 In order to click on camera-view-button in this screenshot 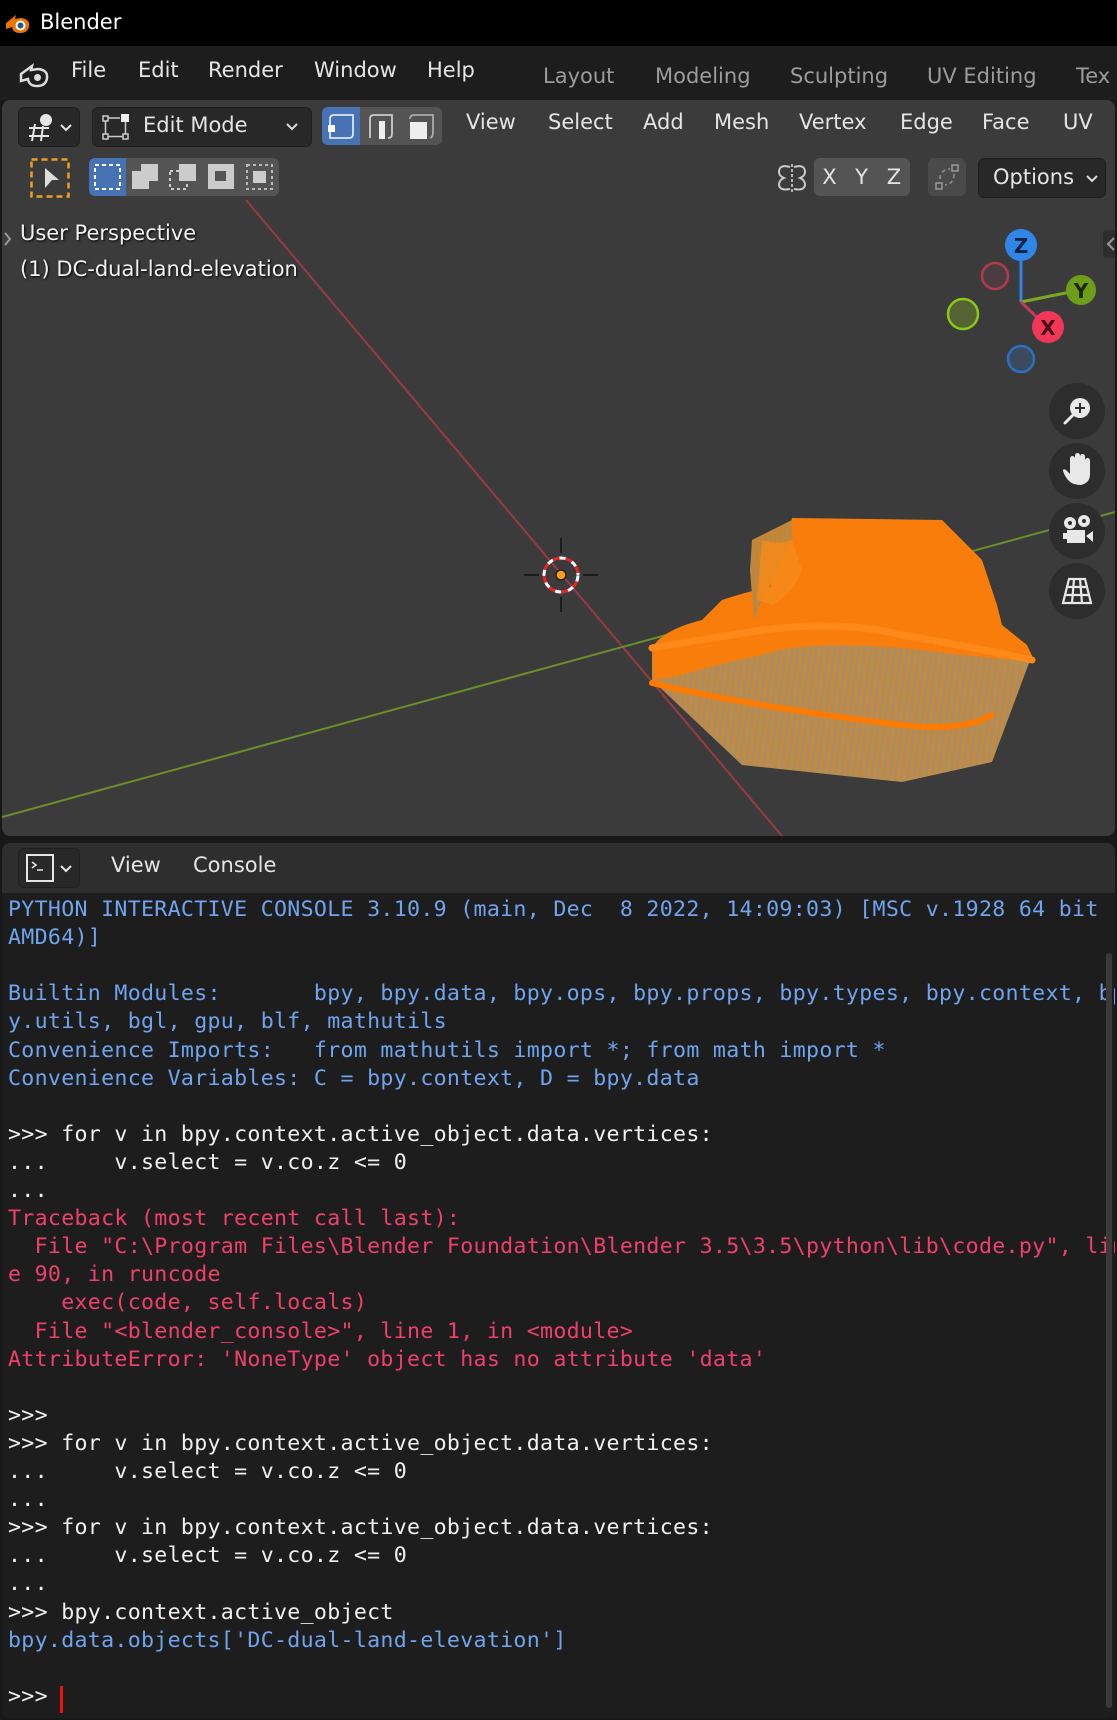, I will do `click(1077, 531)`.